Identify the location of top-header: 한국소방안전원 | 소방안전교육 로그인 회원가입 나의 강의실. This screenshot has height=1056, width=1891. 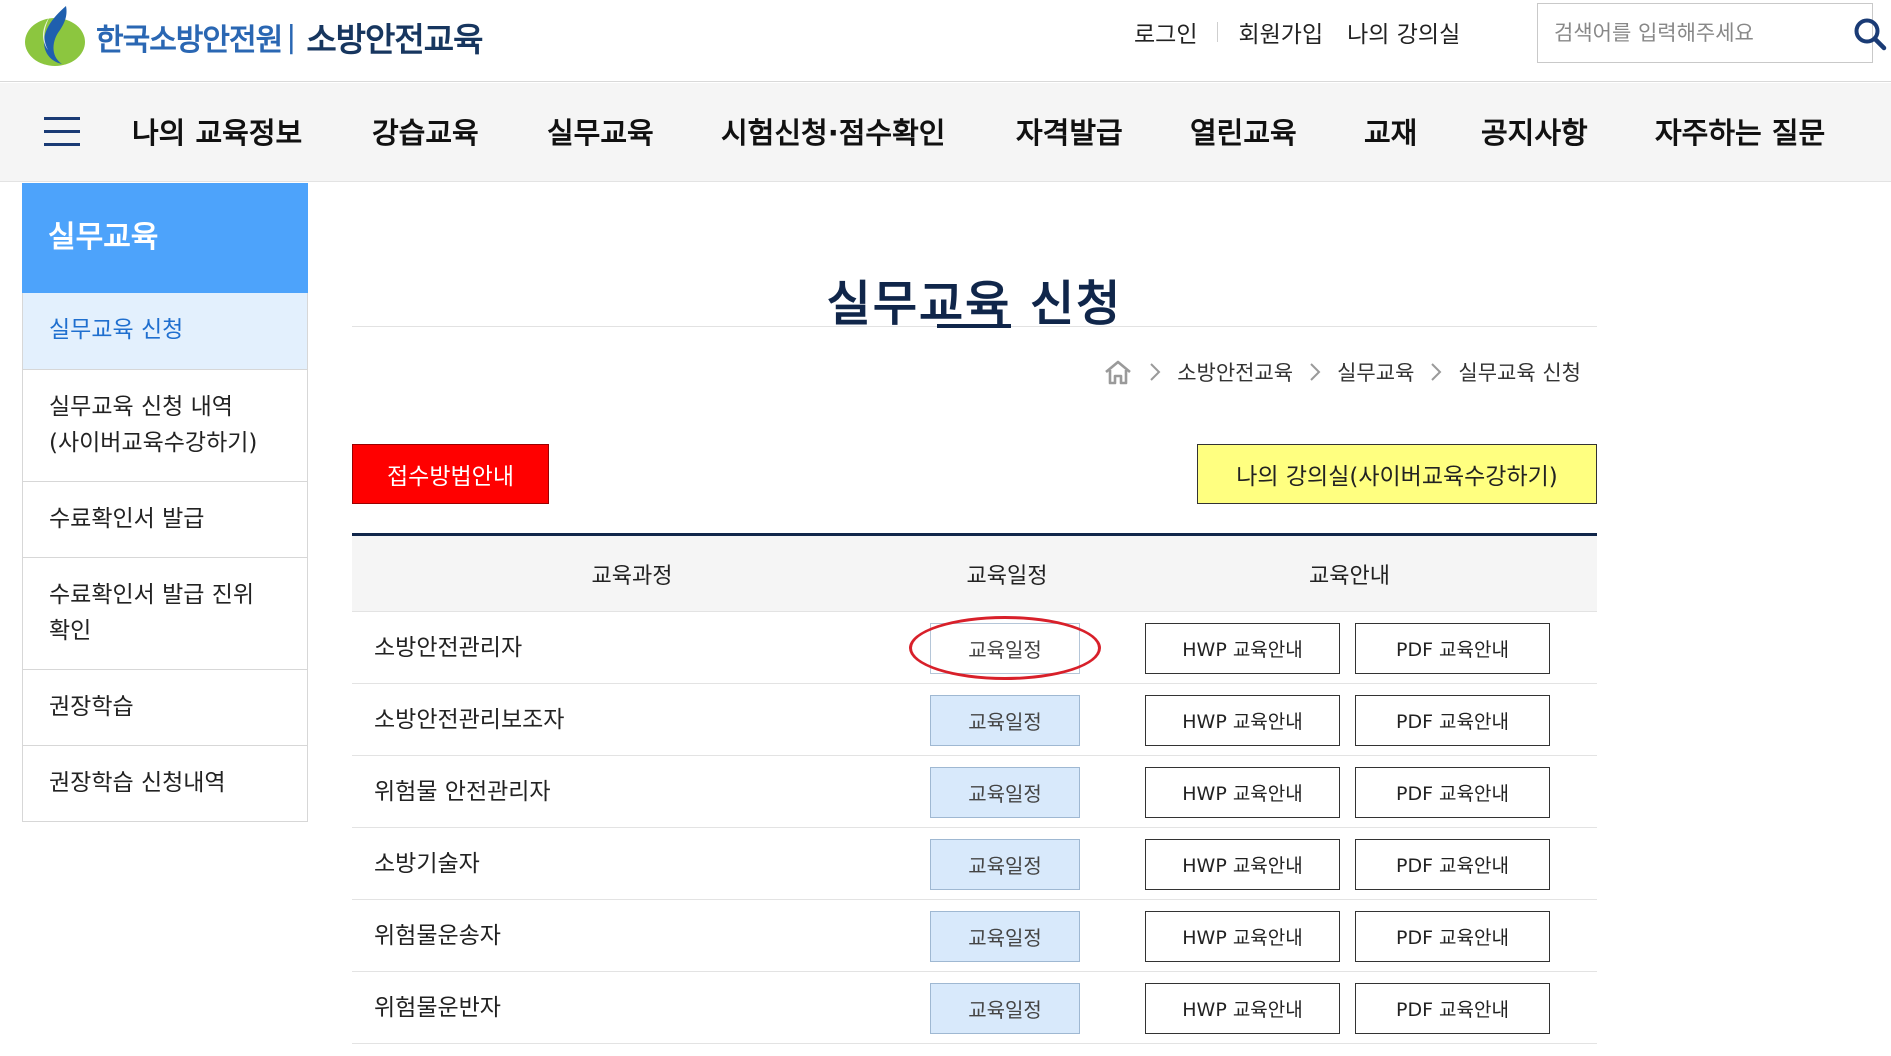
(945, 41).